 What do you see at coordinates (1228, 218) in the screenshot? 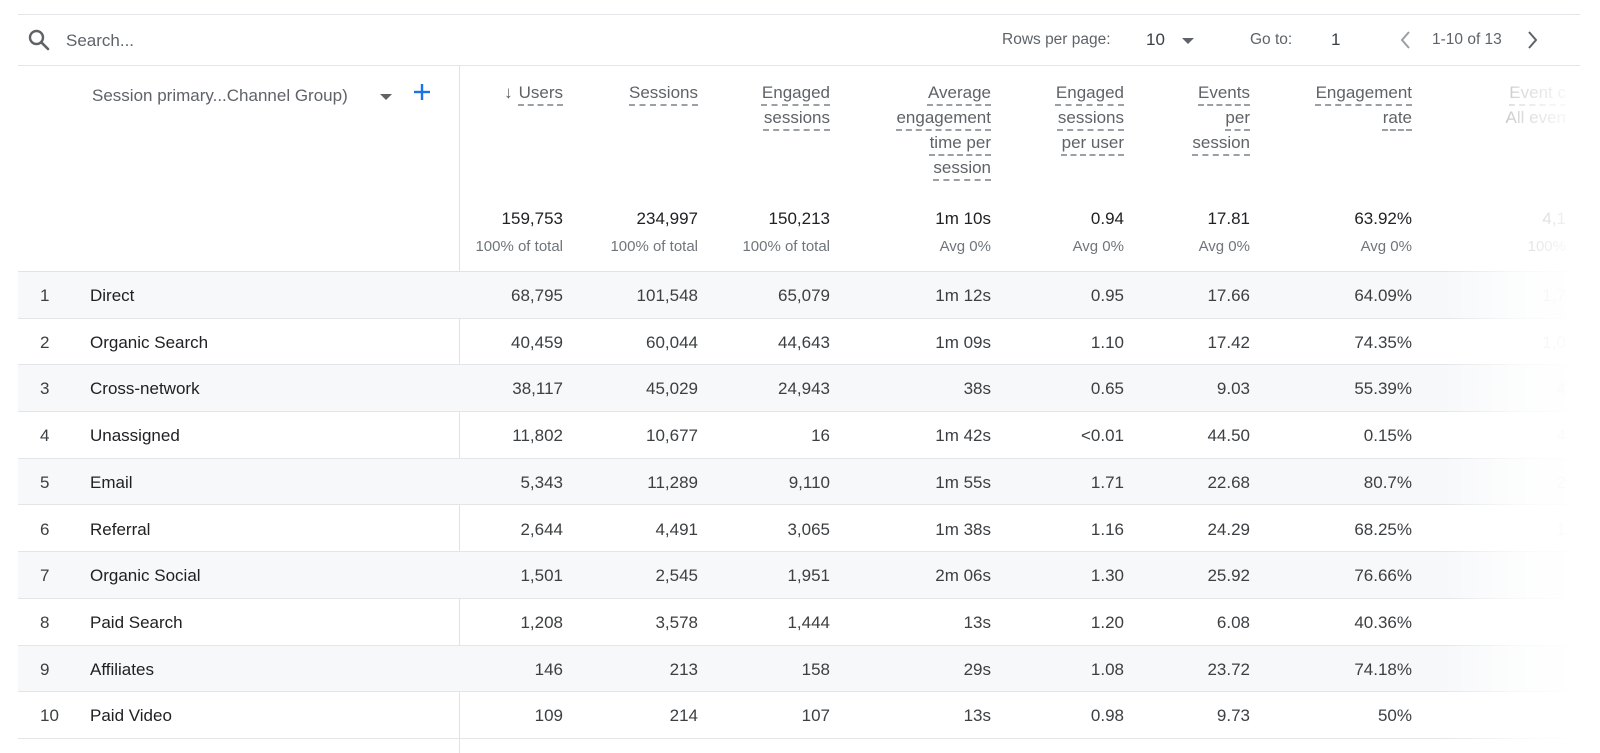
I see `column-total: 17.81` at bounding box center [1228, 218].